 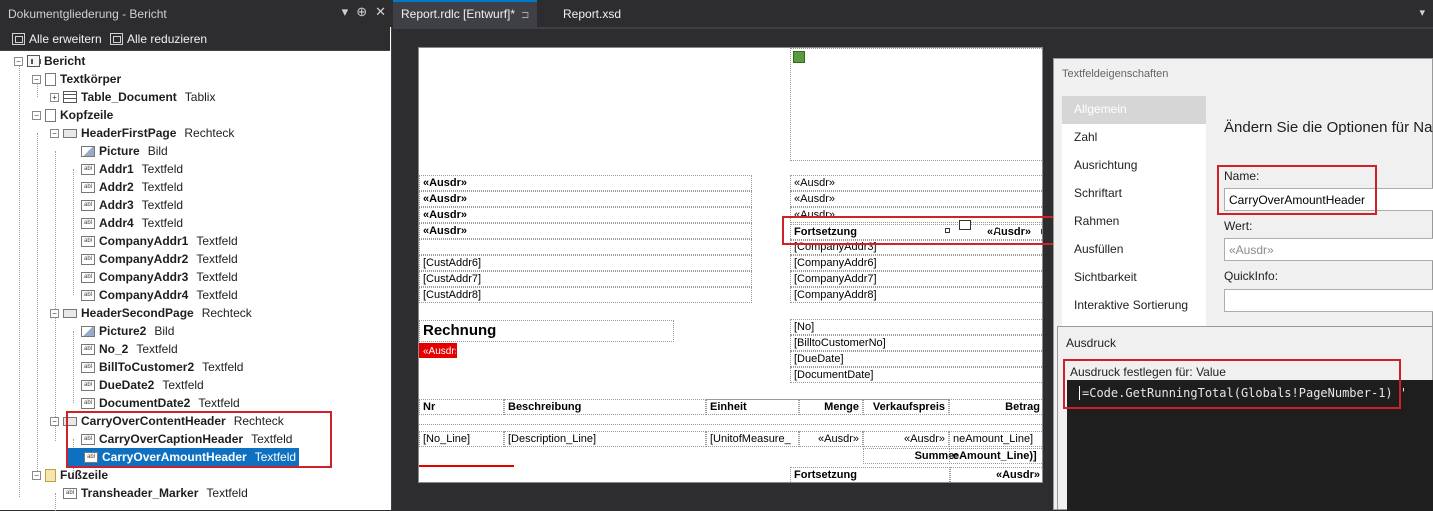 What do you see at coordinates (1422, 12) in the screenshot?
I see `chevron-down-icon: ▾` at bounding box center [1422, 12].